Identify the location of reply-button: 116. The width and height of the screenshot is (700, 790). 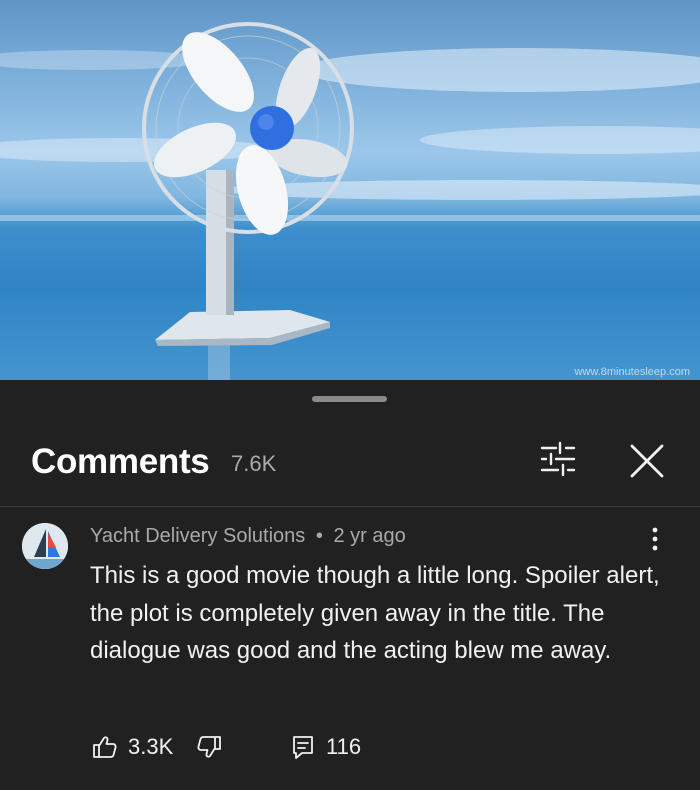
(325, 747).